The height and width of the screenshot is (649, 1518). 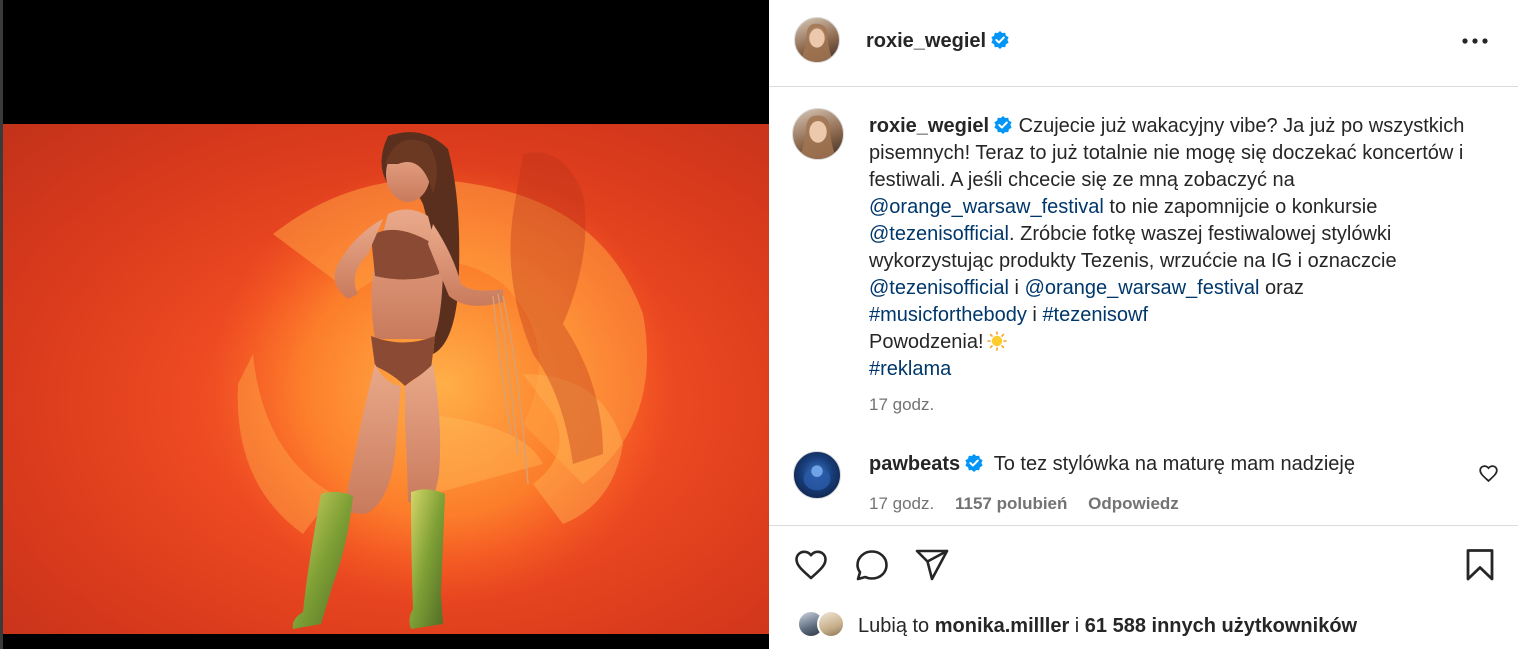 I want to click on more-options-button, so click(x=1475, y=41).